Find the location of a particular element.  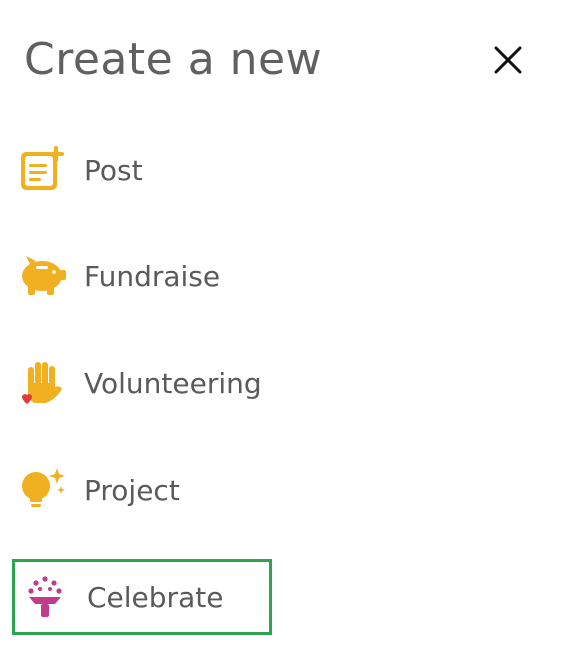

close-button is located at coordinates (508, 60).